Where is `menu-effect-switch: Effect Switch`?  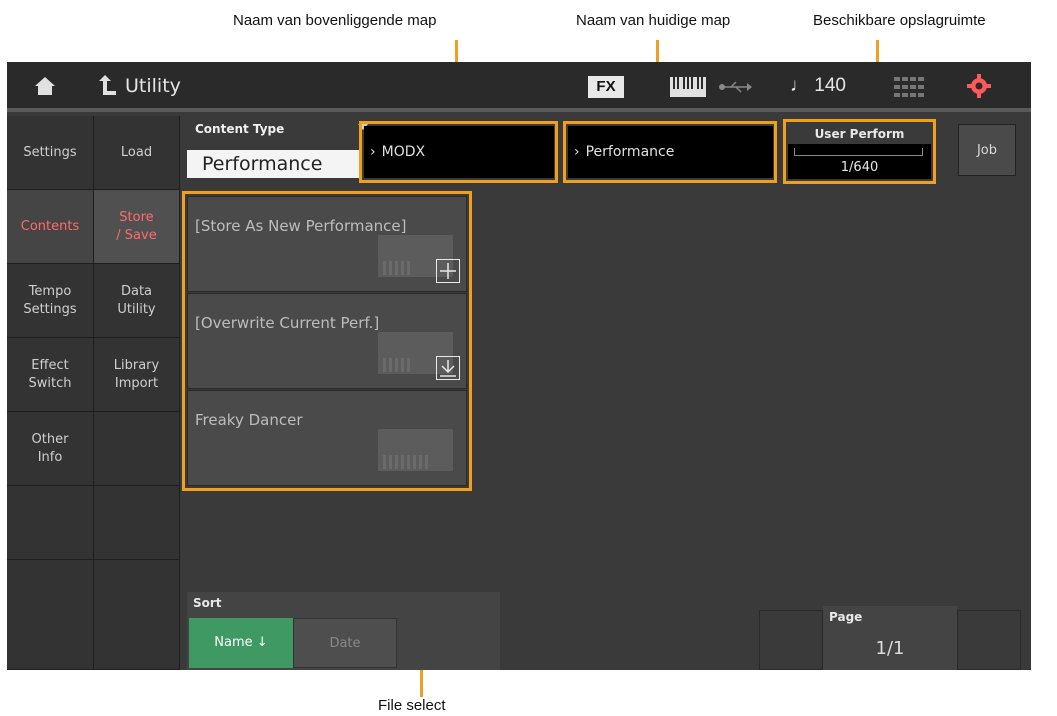
menu-effect-switch: Effect Switch is located at coordinates (50, 375).